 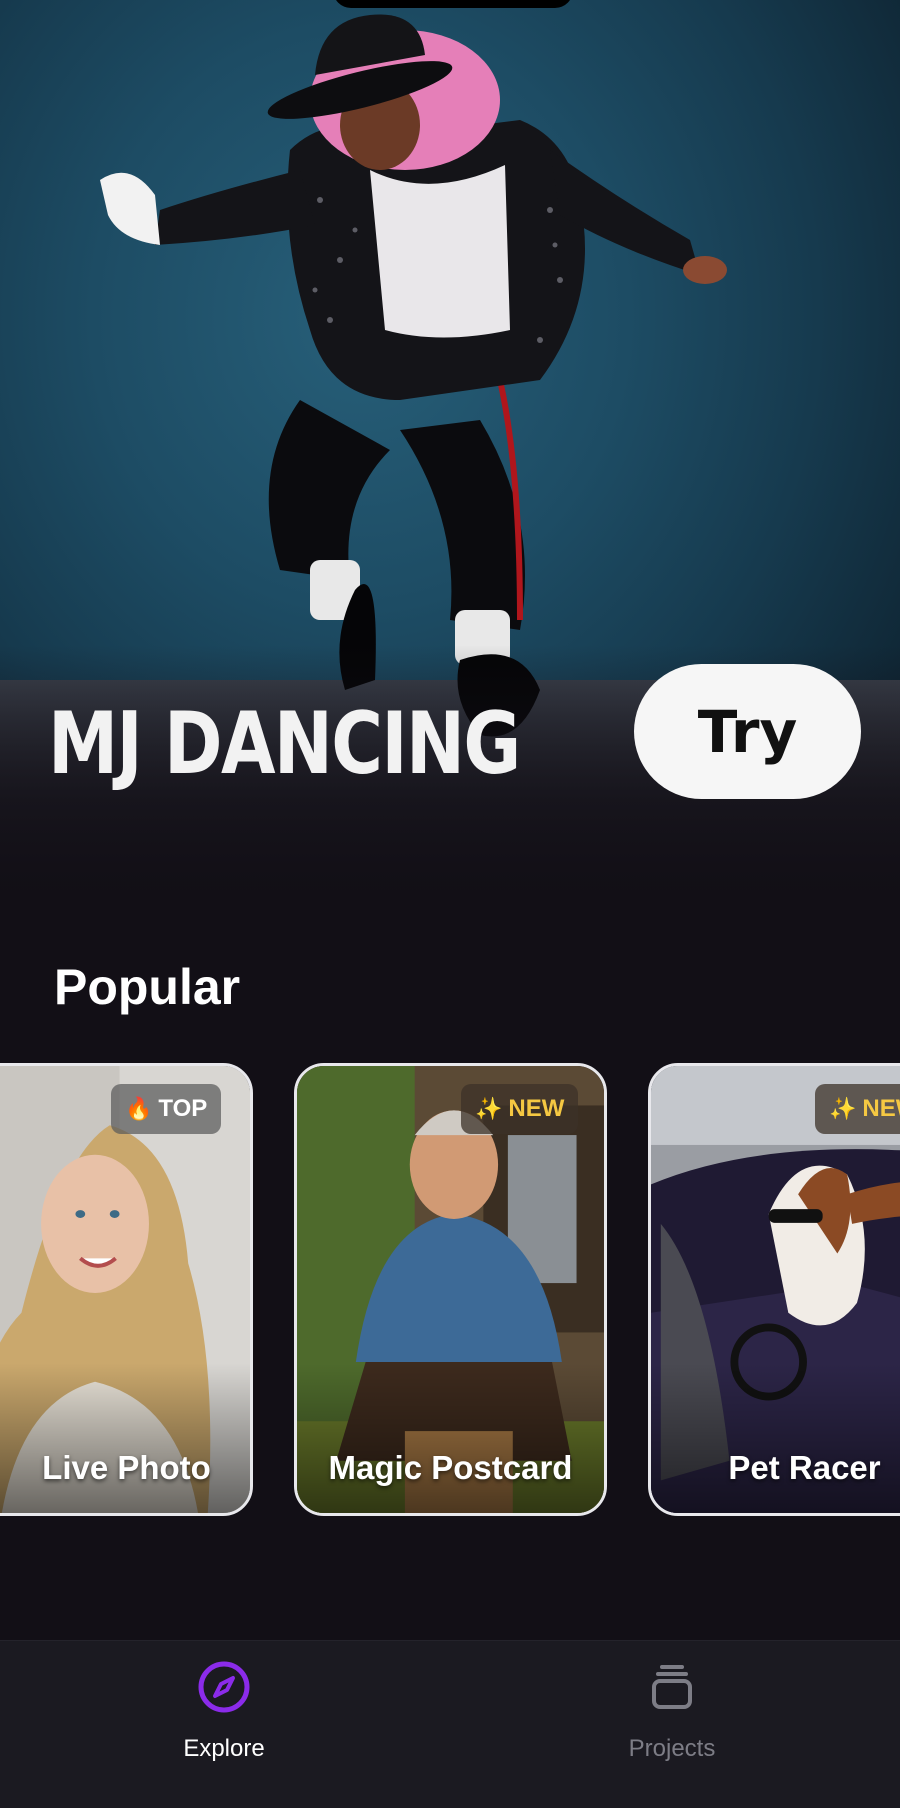 What do you see at coordinates (747, 731) in the screenshot?
I see `try-button: Try` at bounding box center [747, 731].